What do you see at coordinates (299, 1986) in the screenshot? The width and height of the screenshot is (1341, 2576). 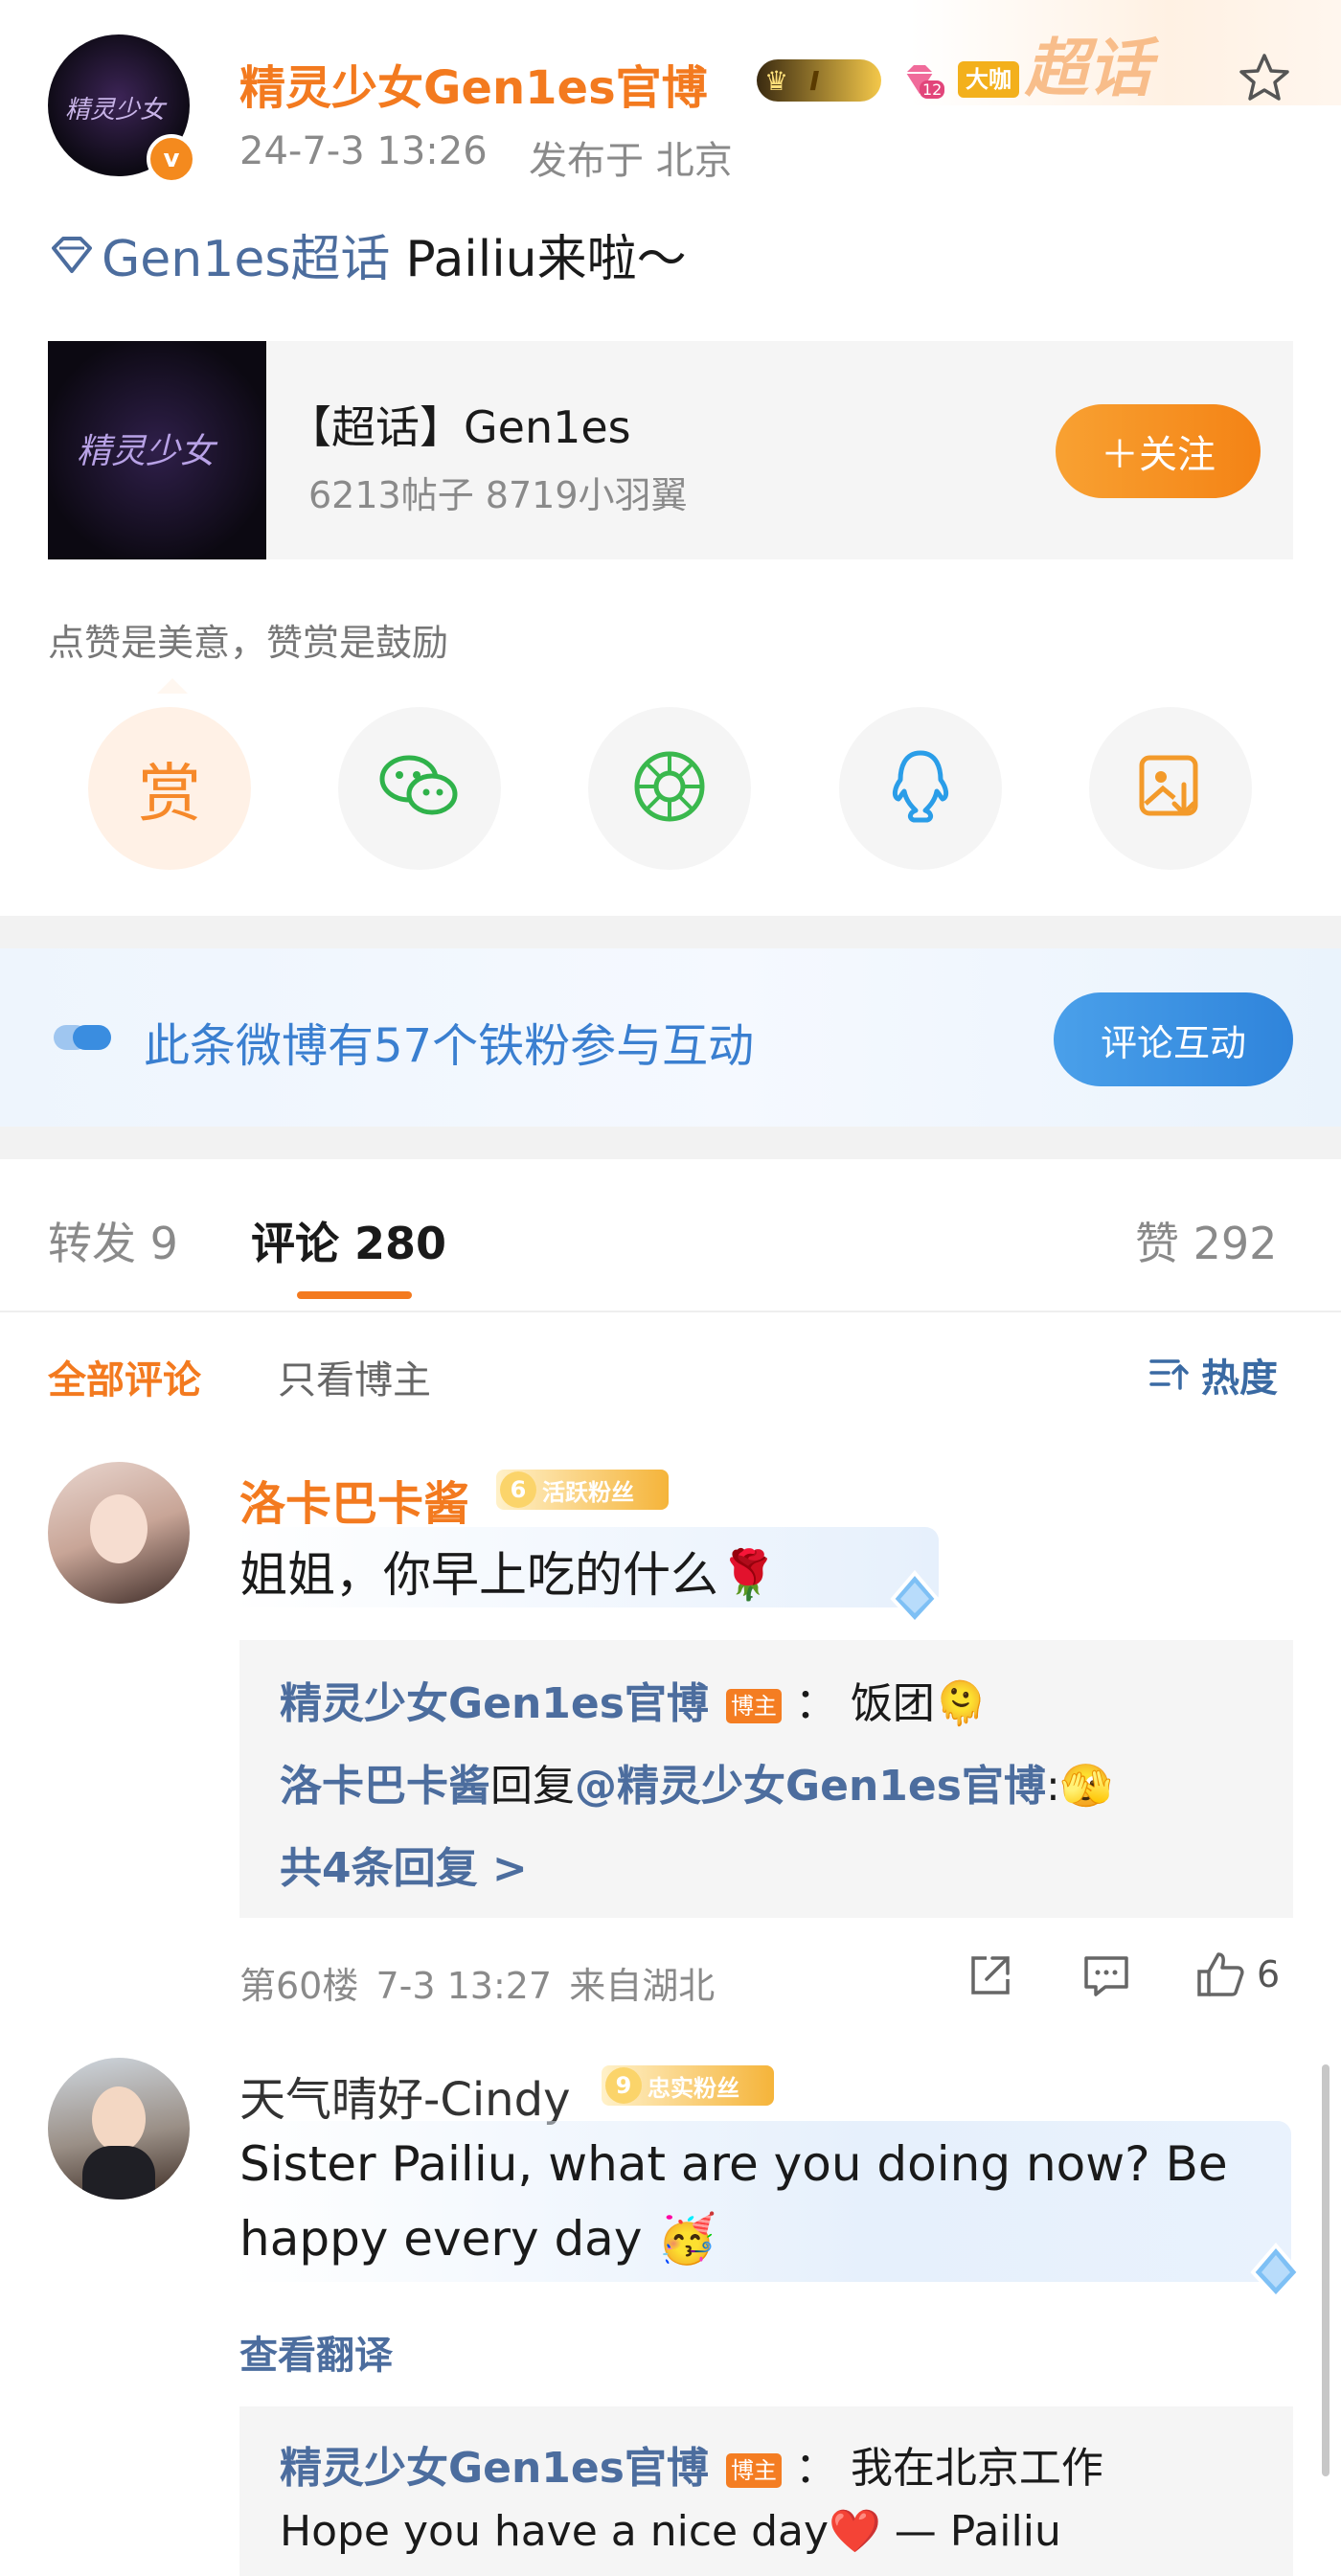 I see `comment-floor: 第60楼` at bounding box center [299, 1986].